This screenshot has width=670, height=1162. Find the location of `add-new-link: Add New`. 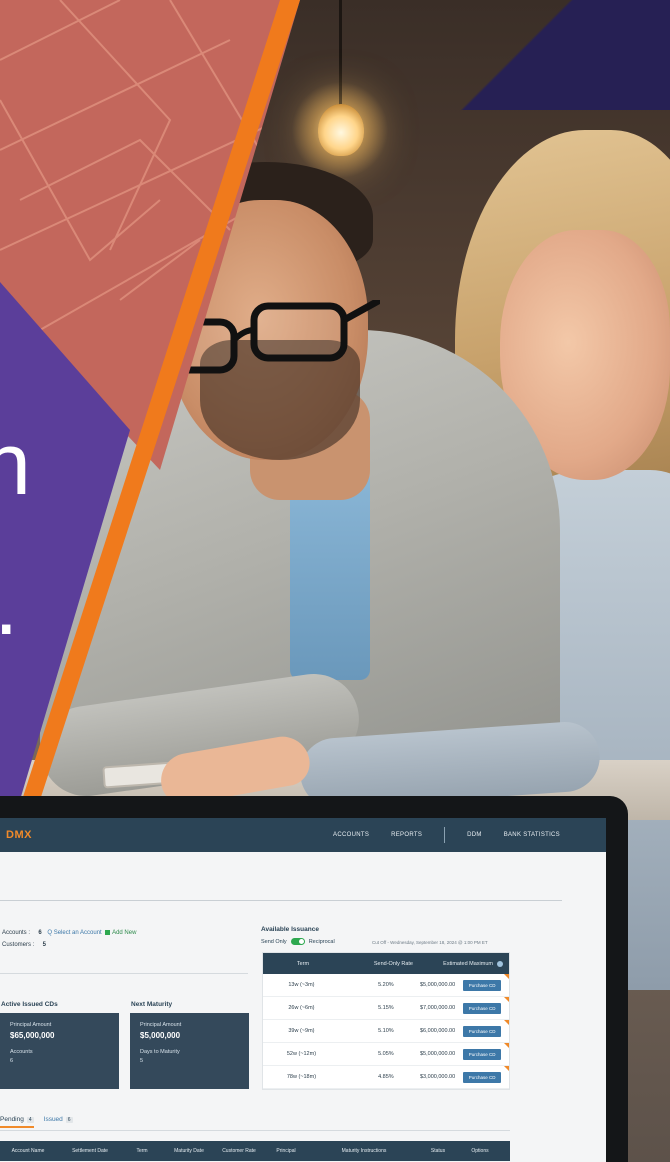

add-new-link: Add New is located at coordinates (124, 933).